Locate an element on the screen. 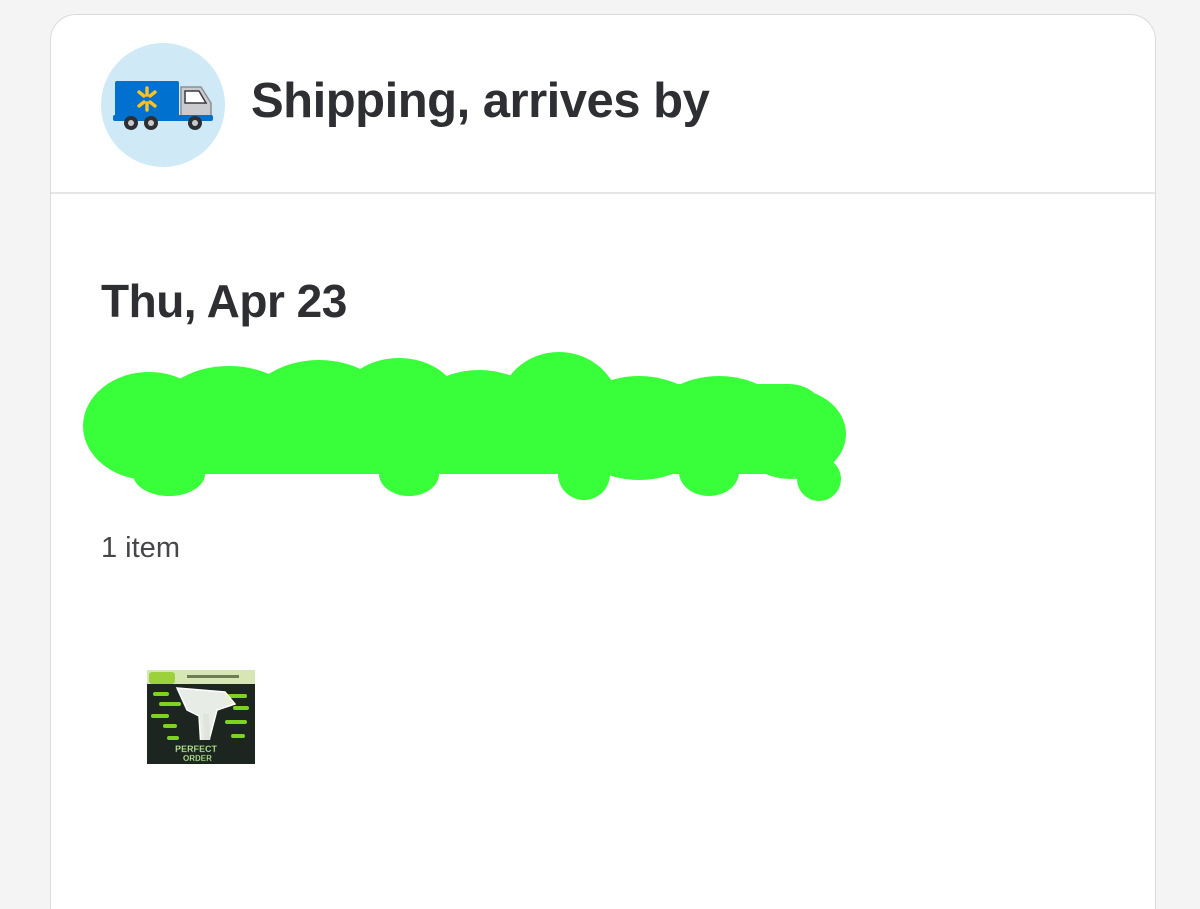 This screenshot has width=1200, height=909. product-thumbnail-text-line-2: ORDER is located at coordinates (197, 758).